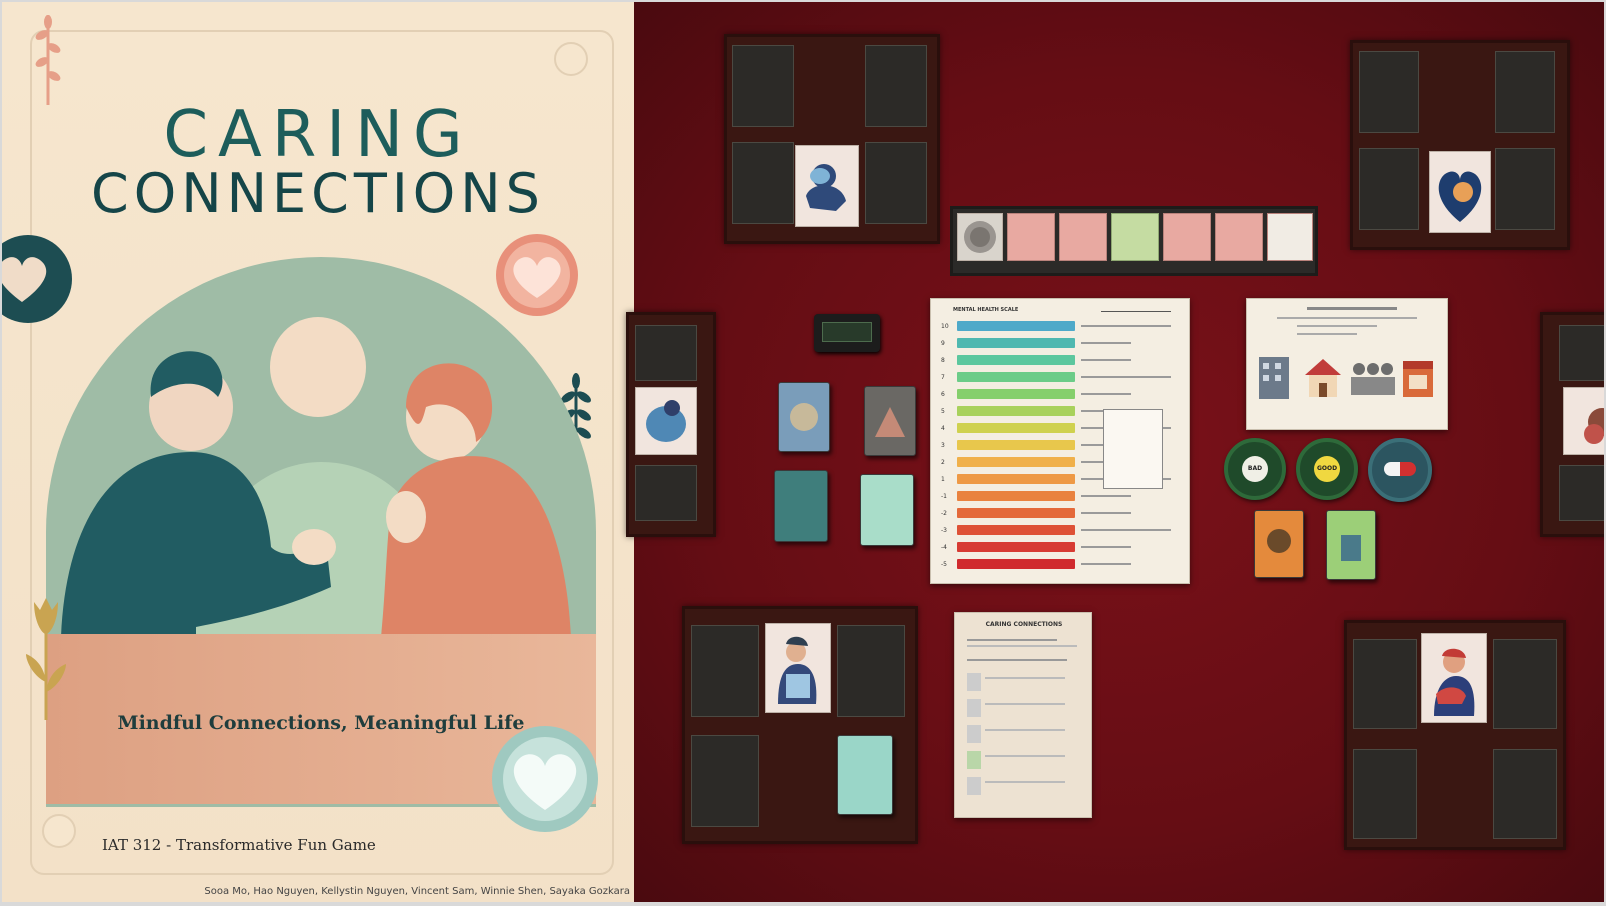  I want to click on scale-level-number: -3, so click(944, 530).